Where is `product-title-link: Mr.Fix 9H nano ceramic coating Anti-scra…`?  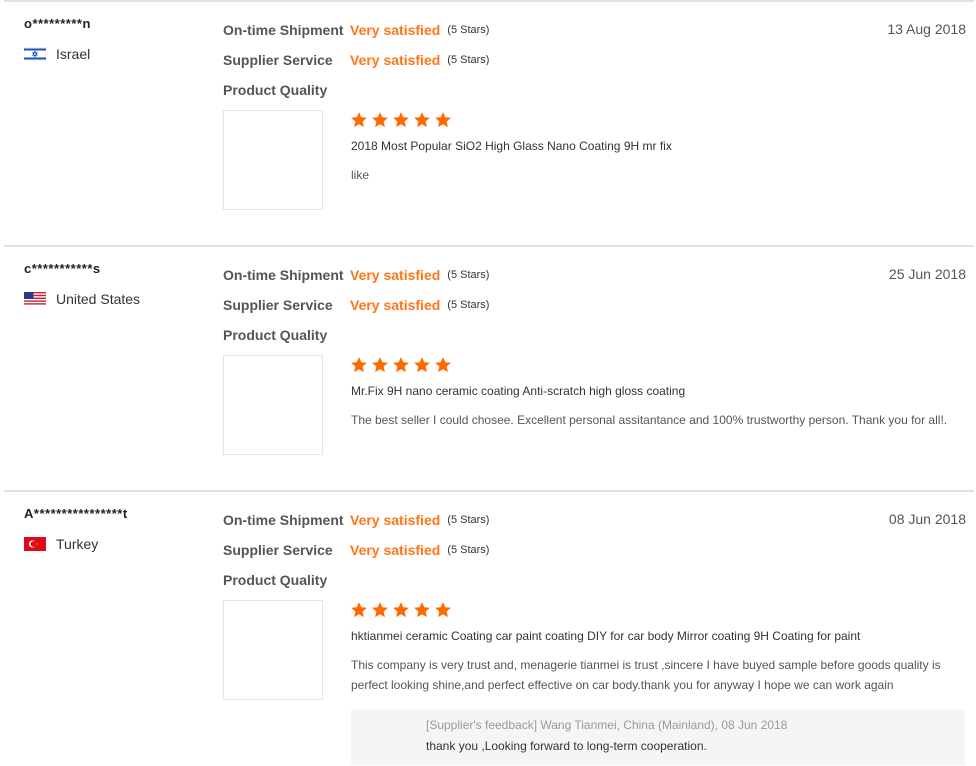 product-title-link: Mr.Fix 9H nano ceramic coating Anti-scra… is located at coordinates (518, 391).